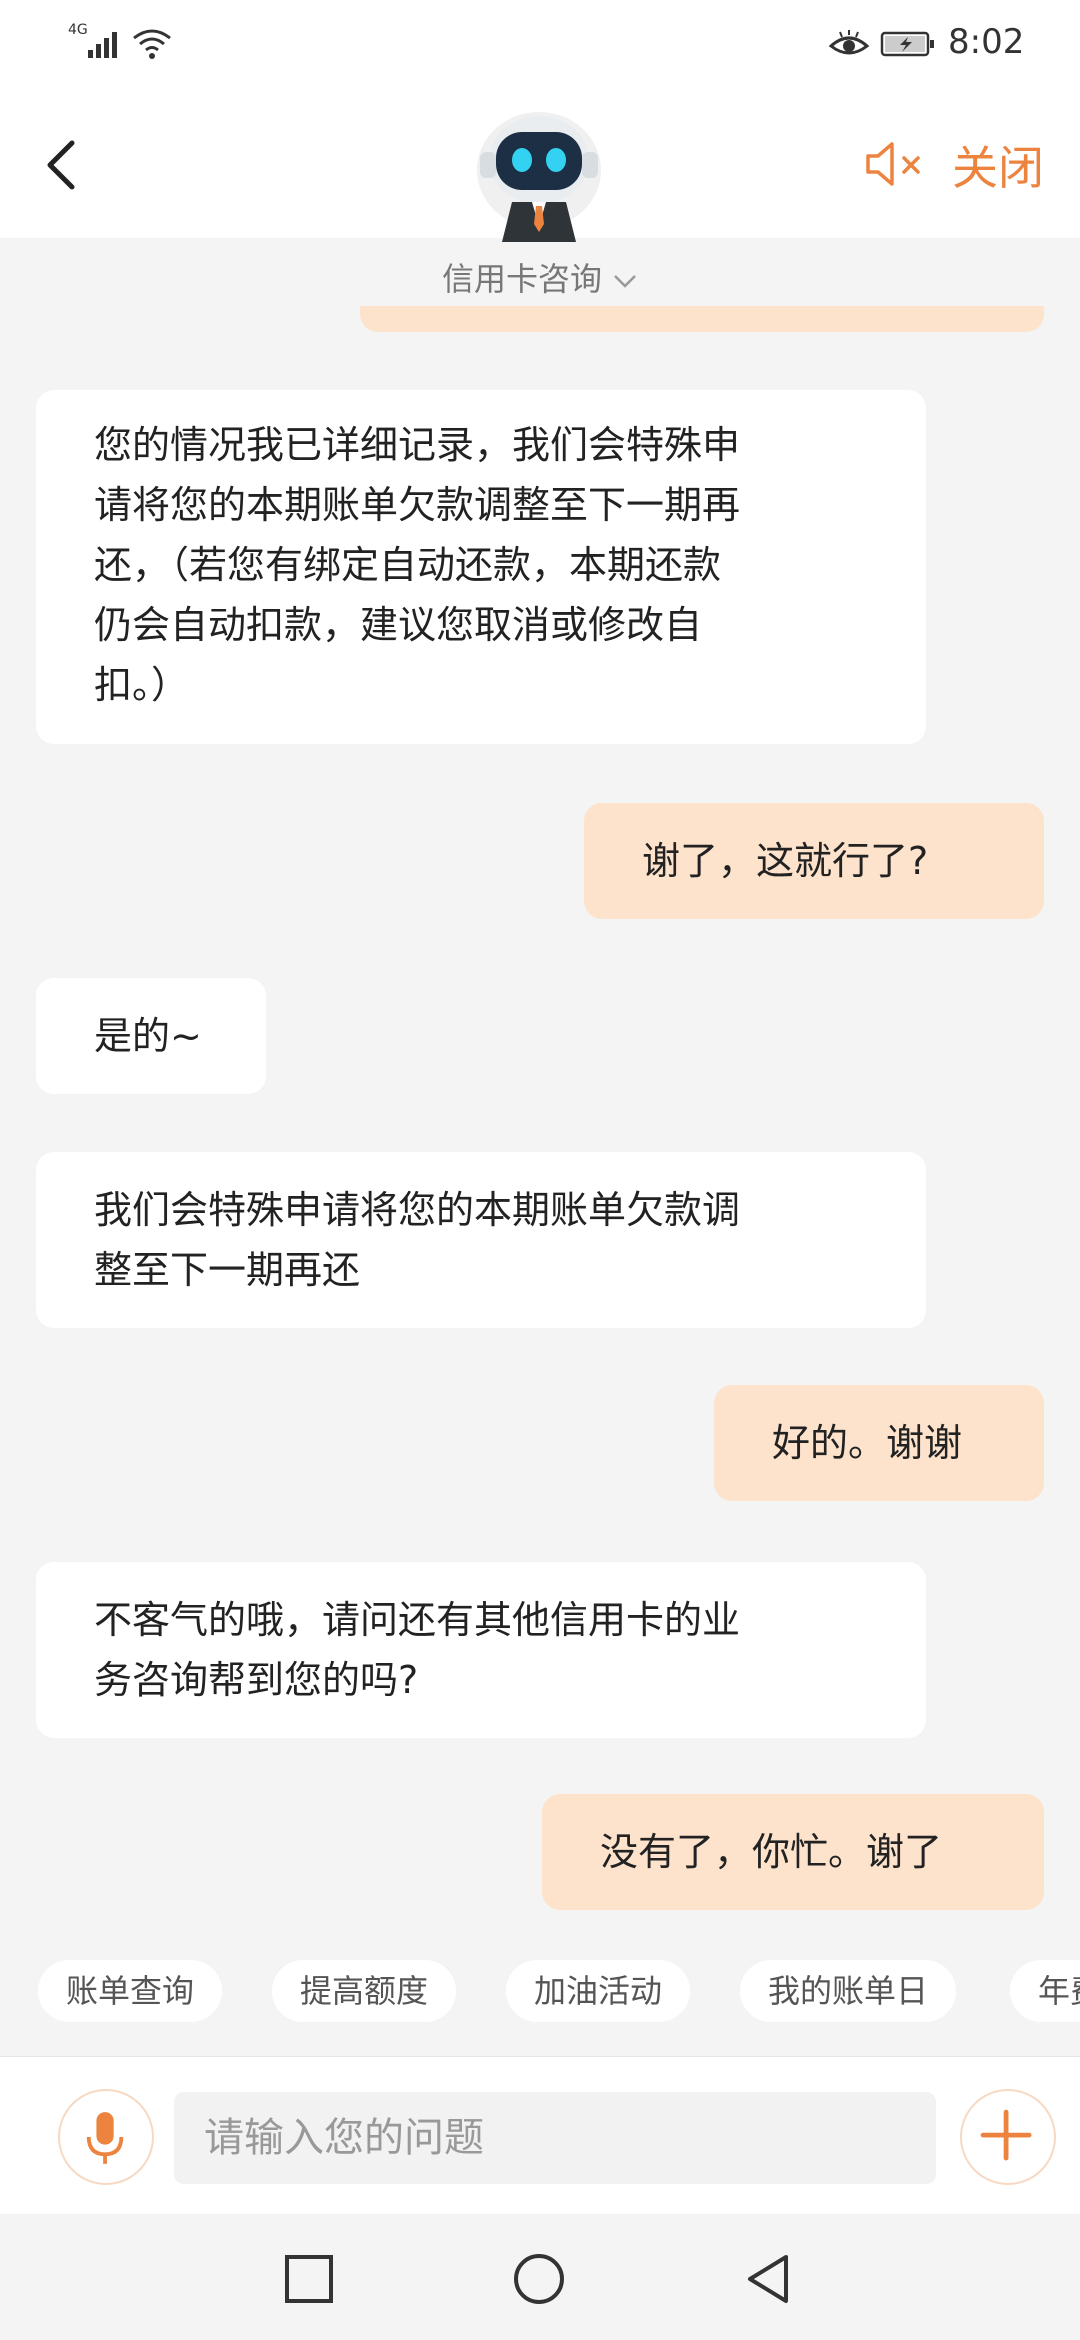 The image size is (1080, 2340). I want to click on microphone-icon, so click(105, 2138).